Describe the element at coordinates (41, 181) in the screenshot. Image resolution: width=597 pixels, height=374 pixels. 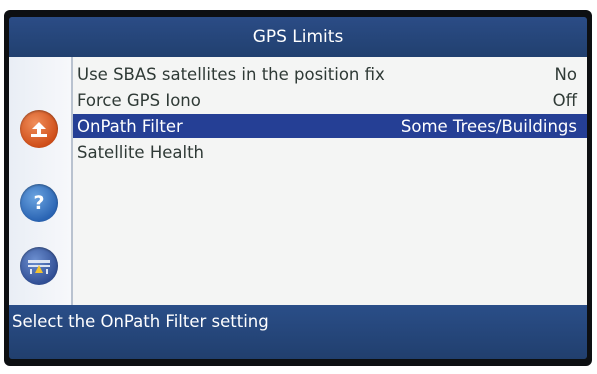
I see `sidebar: ?` at that location.